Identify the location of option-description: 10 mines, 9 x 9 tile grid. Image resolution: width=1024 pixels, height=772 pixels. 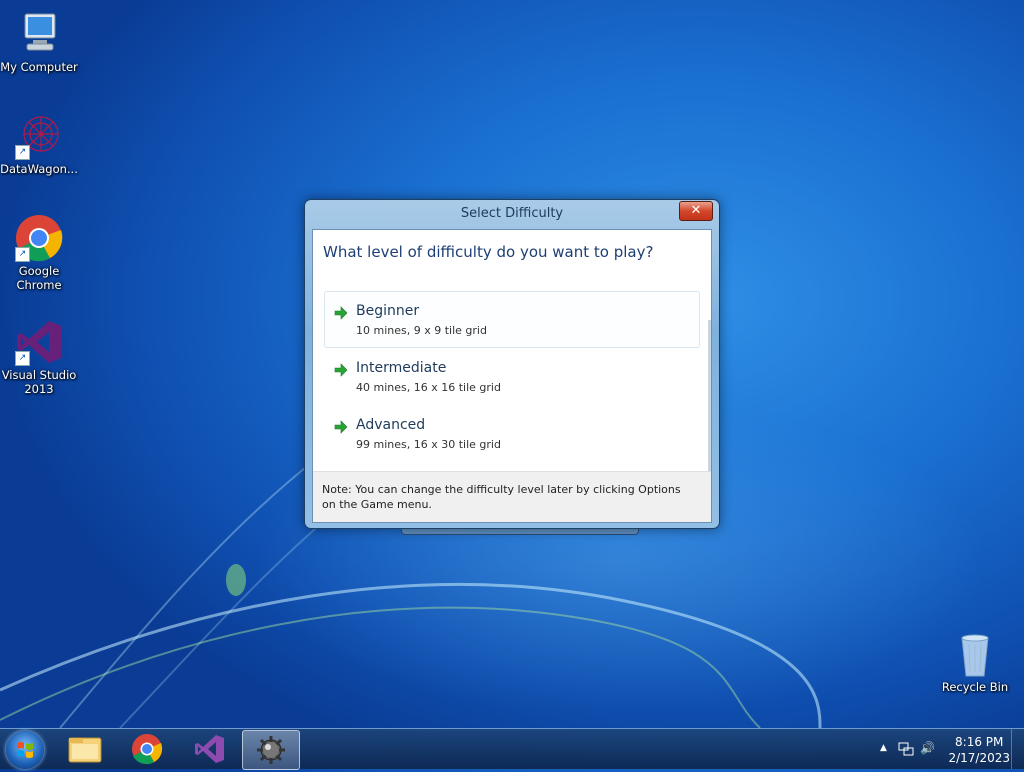
(421, 330).